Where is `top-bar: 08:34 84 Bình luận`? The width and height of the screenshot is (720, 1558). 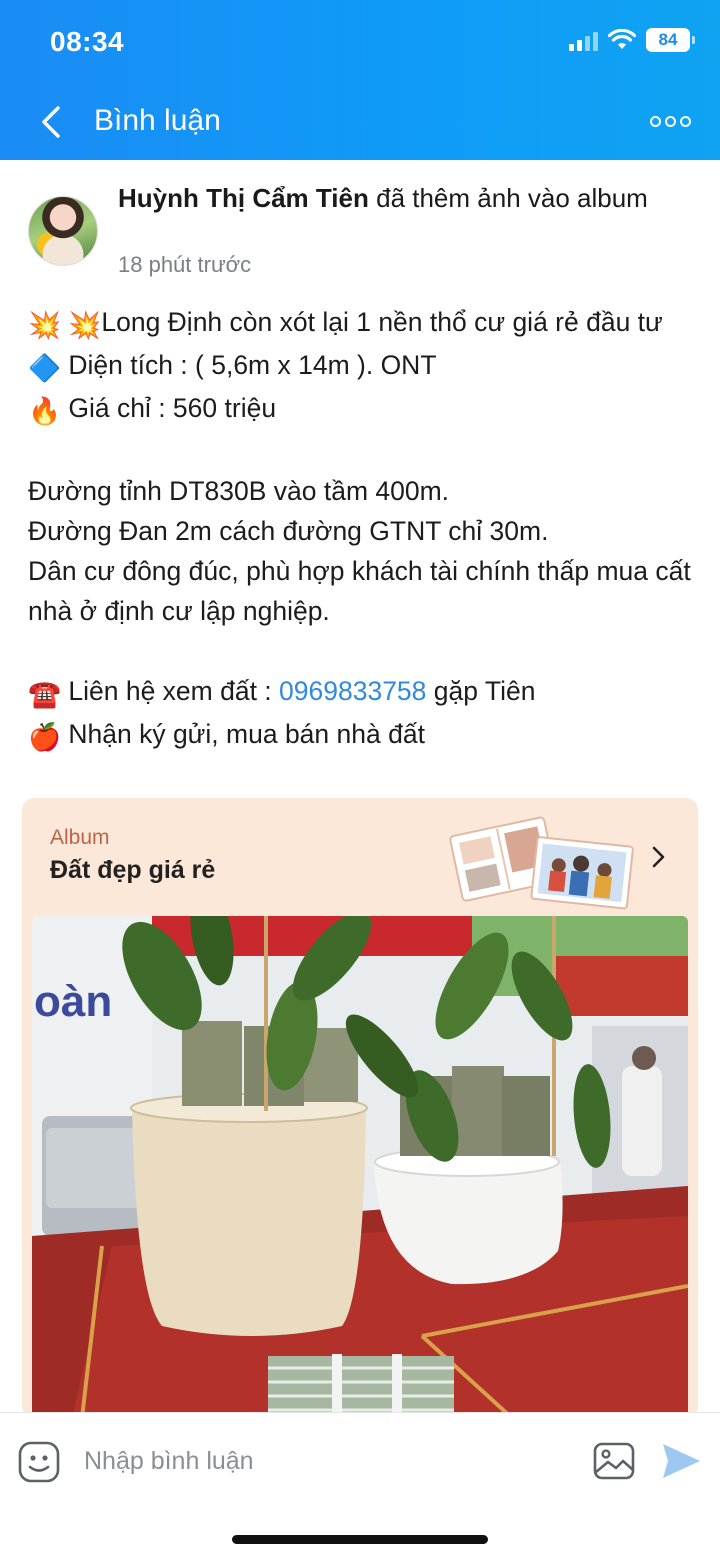 top-bar: 08:34 84 Bình luận is located at coordinates (360, 80).